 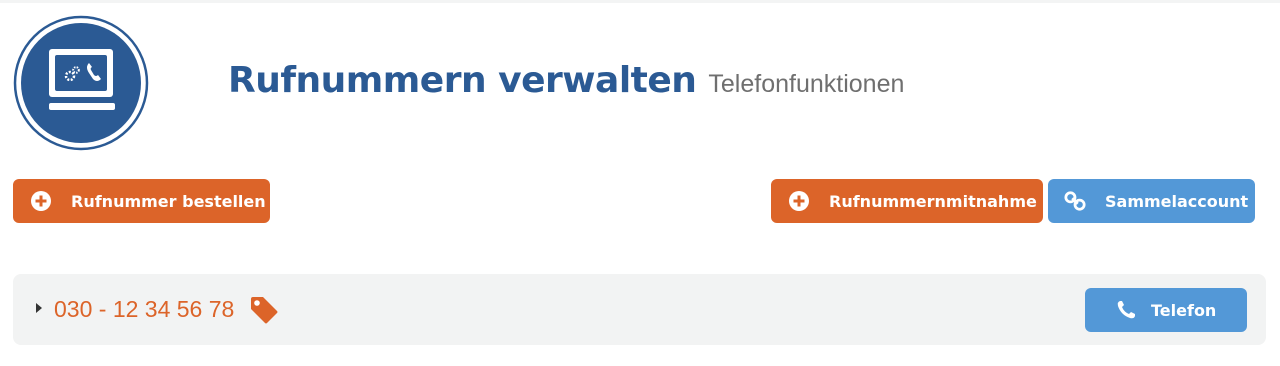 What do you see at coordinates (640, 1) in the screenshot?
I see `top-divider` at bounding box center [640, 1].